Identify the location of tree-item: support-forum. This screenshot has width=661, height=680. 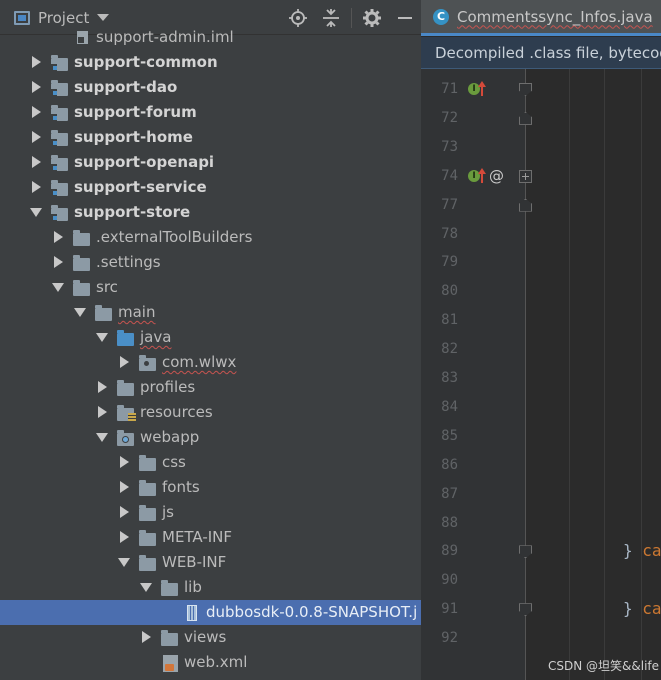
(210, 112).